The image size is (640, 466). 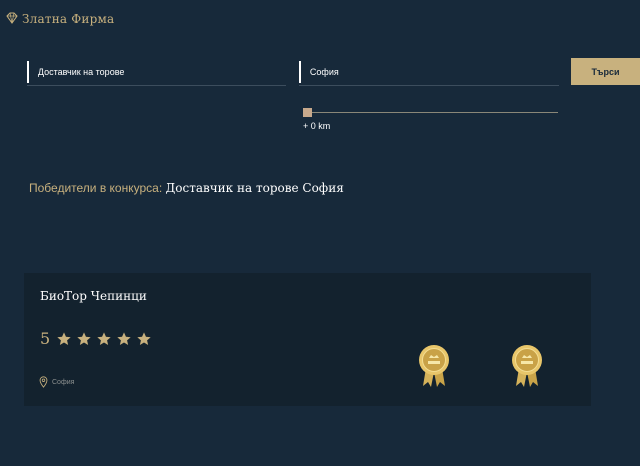 What do you see at coordinates (96, 338) in the screenshot?
I see `rating: 5` at bounding box center [96, 338].